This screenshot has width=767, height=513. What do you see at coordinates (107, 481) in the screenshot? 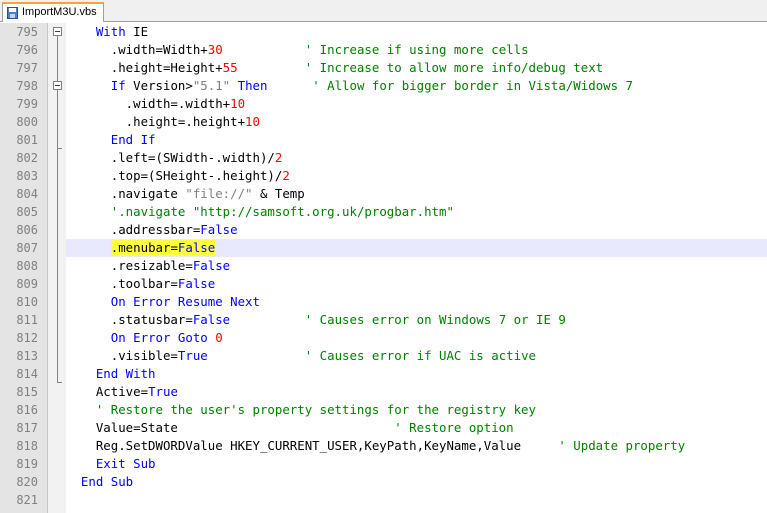
I see `code-token: End Sub` at bounding box center [107, 481].